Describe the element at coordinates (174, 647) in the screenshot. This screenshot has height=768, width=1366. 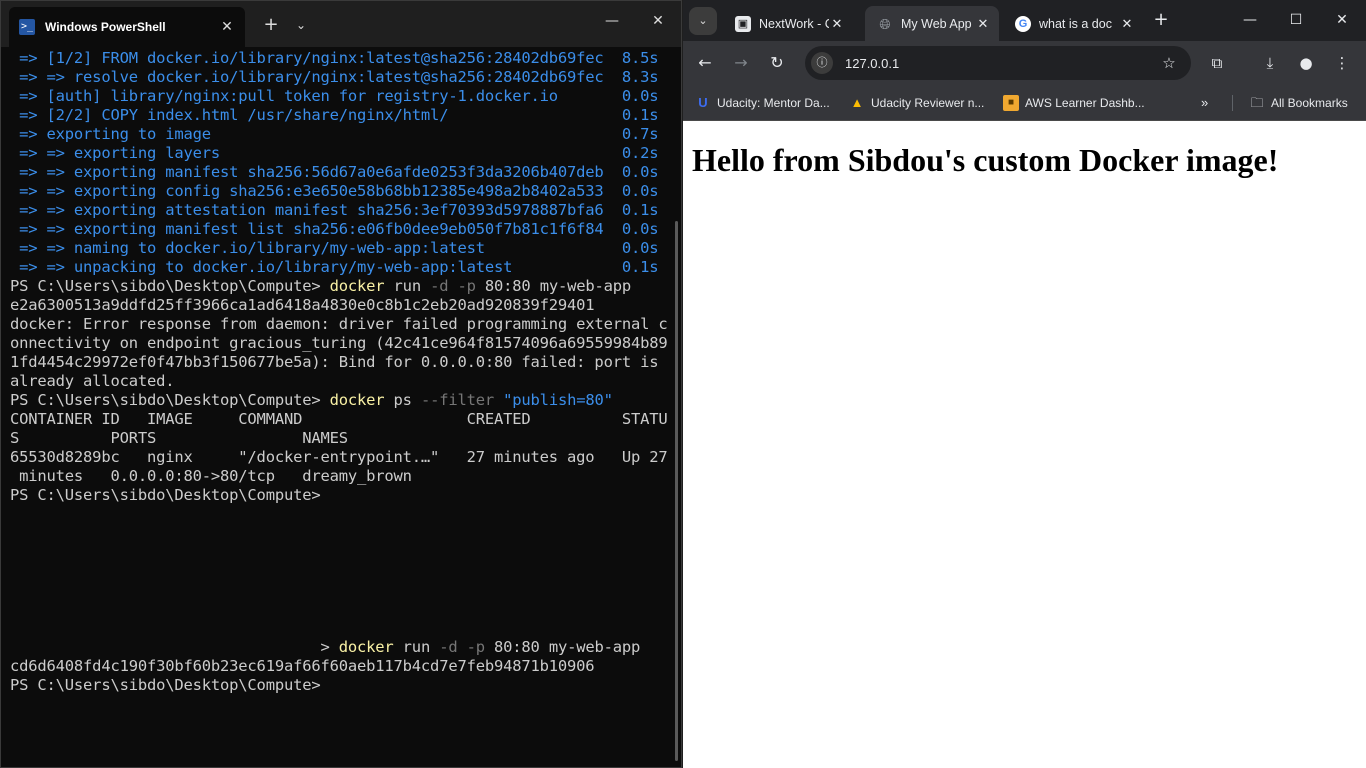
I see `terminal-text: >` at that location.